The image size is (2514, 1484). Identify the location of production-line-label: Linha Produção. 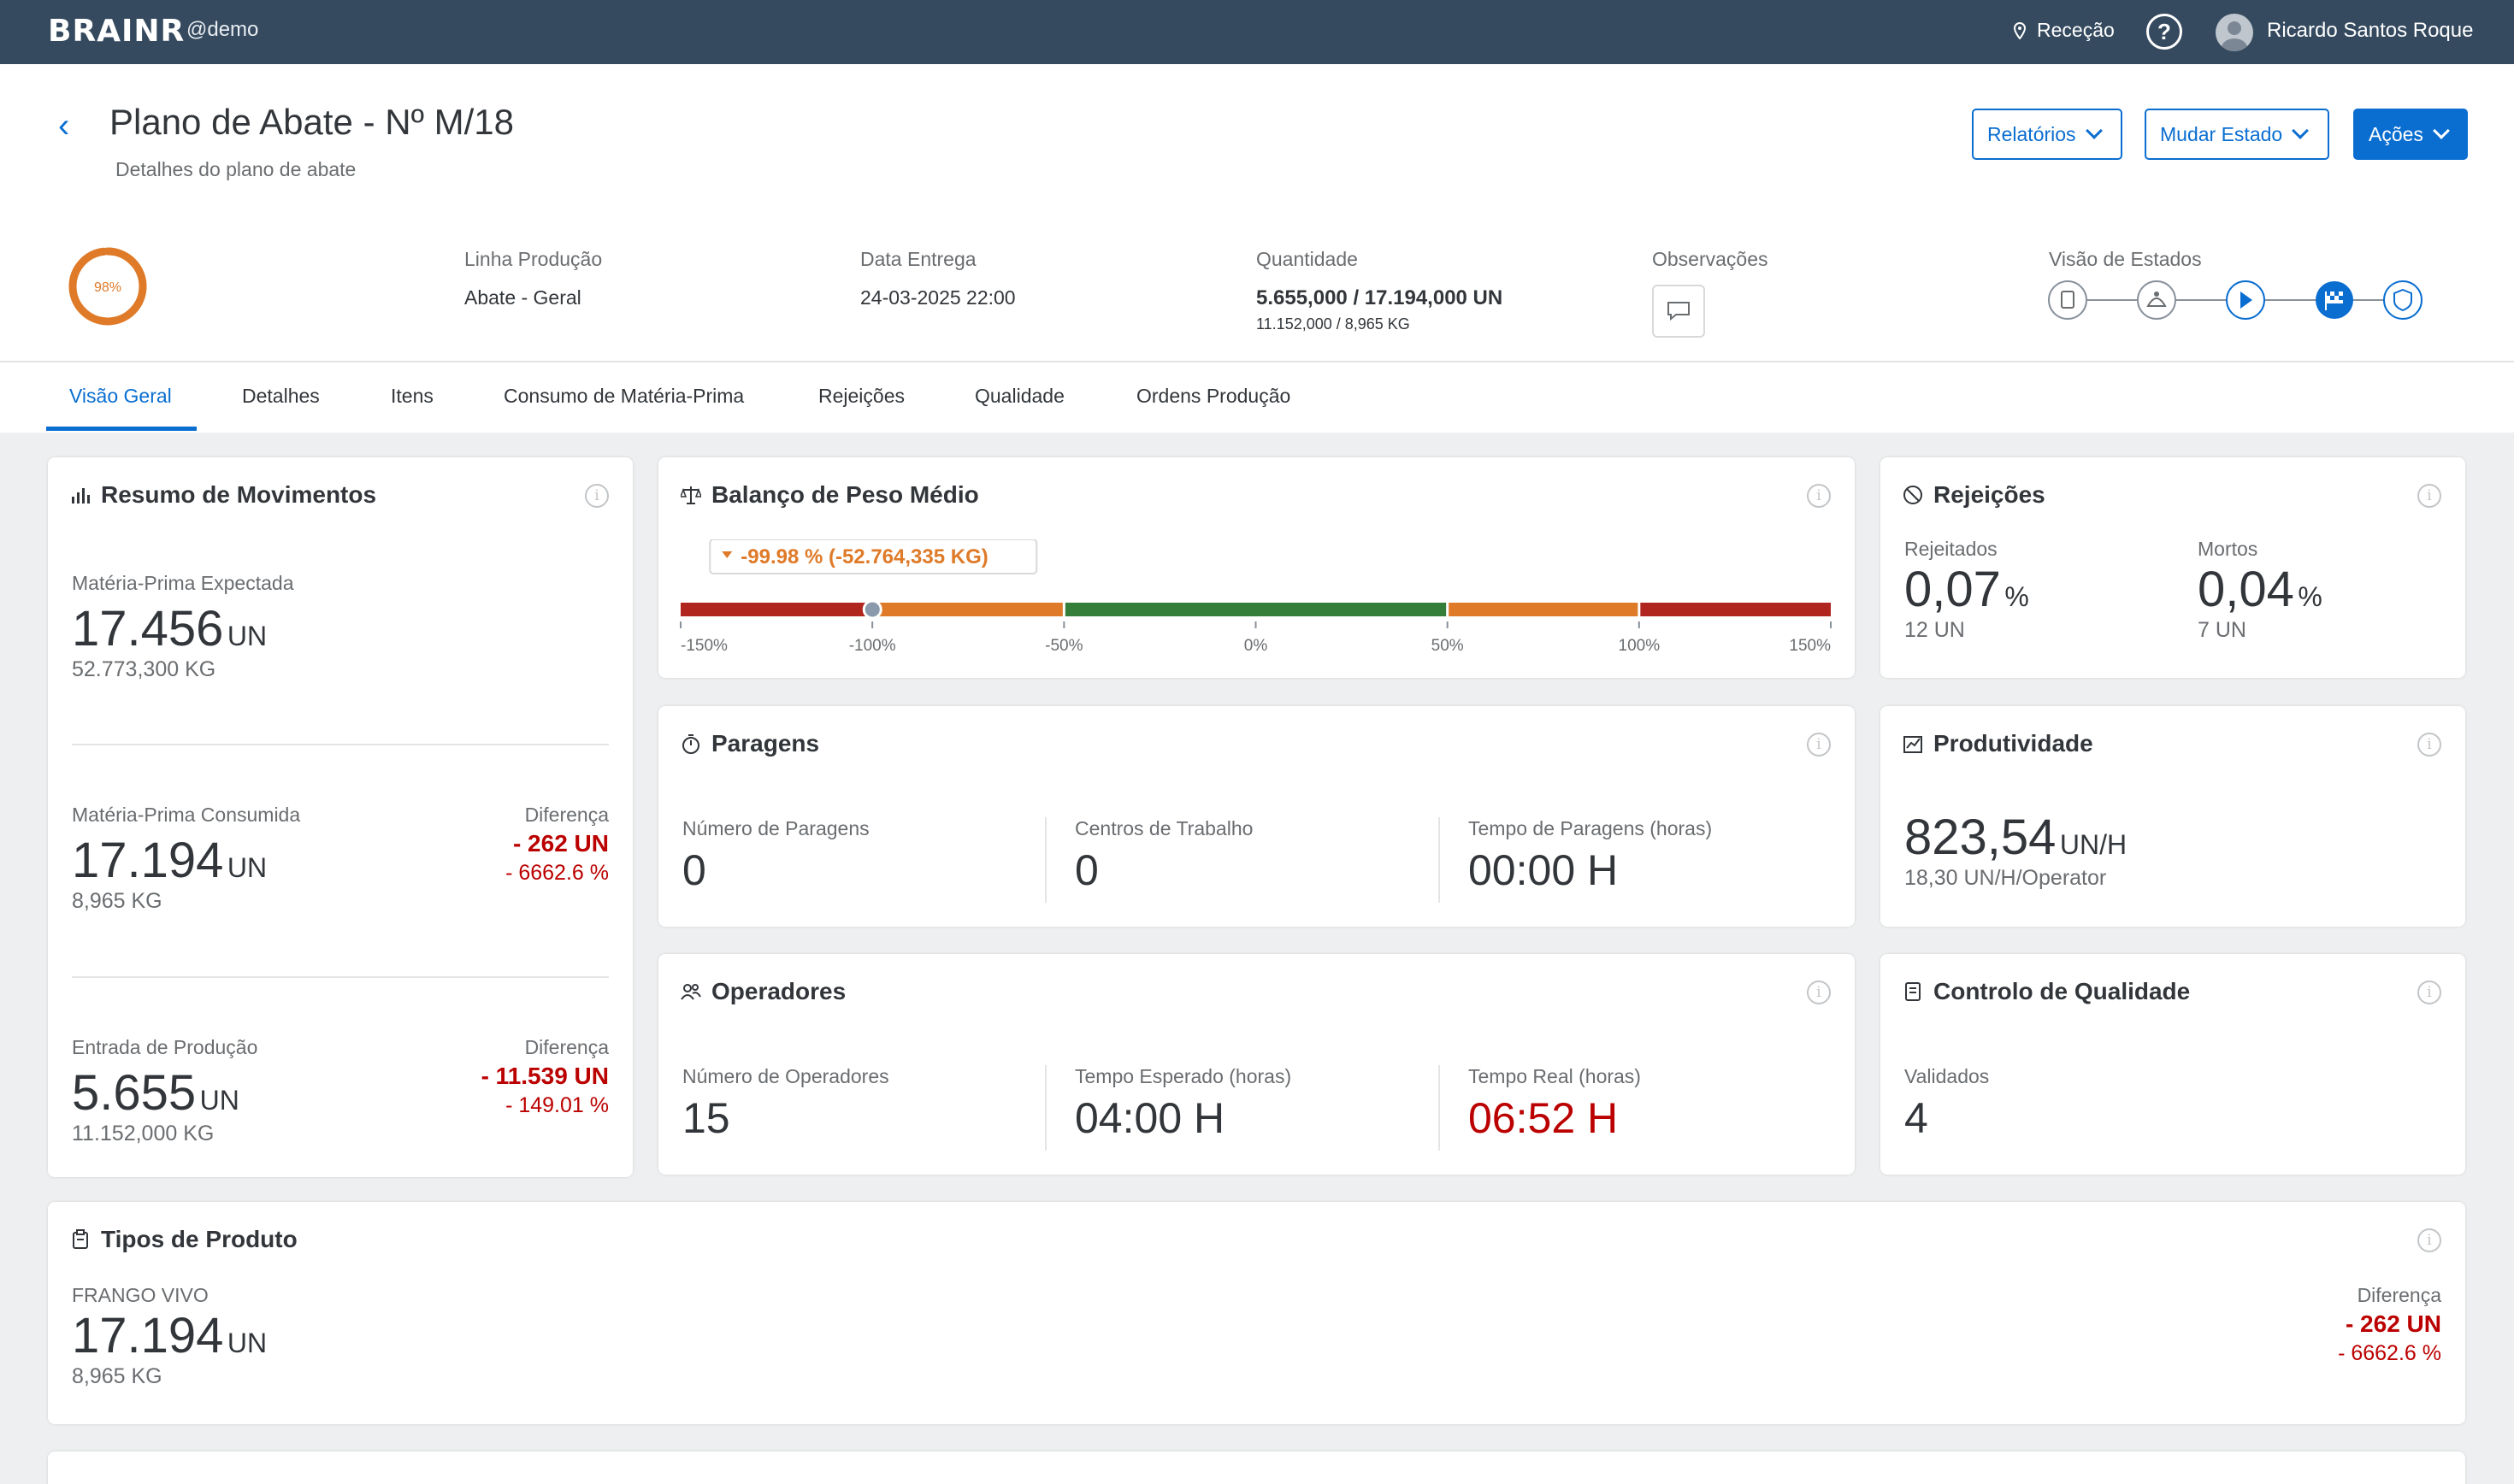
(534, 259).